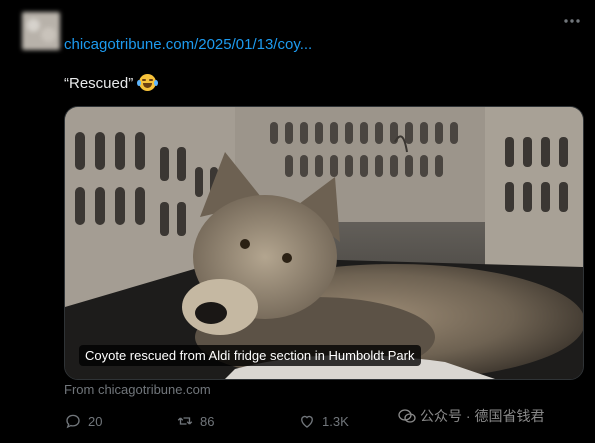 Image resolution: width=595 pixels, height=443 pixels. What do you see at coordinates (95, 421) in the screenshot?
I see `reply-count: 20` at bounding box center [95, 421].